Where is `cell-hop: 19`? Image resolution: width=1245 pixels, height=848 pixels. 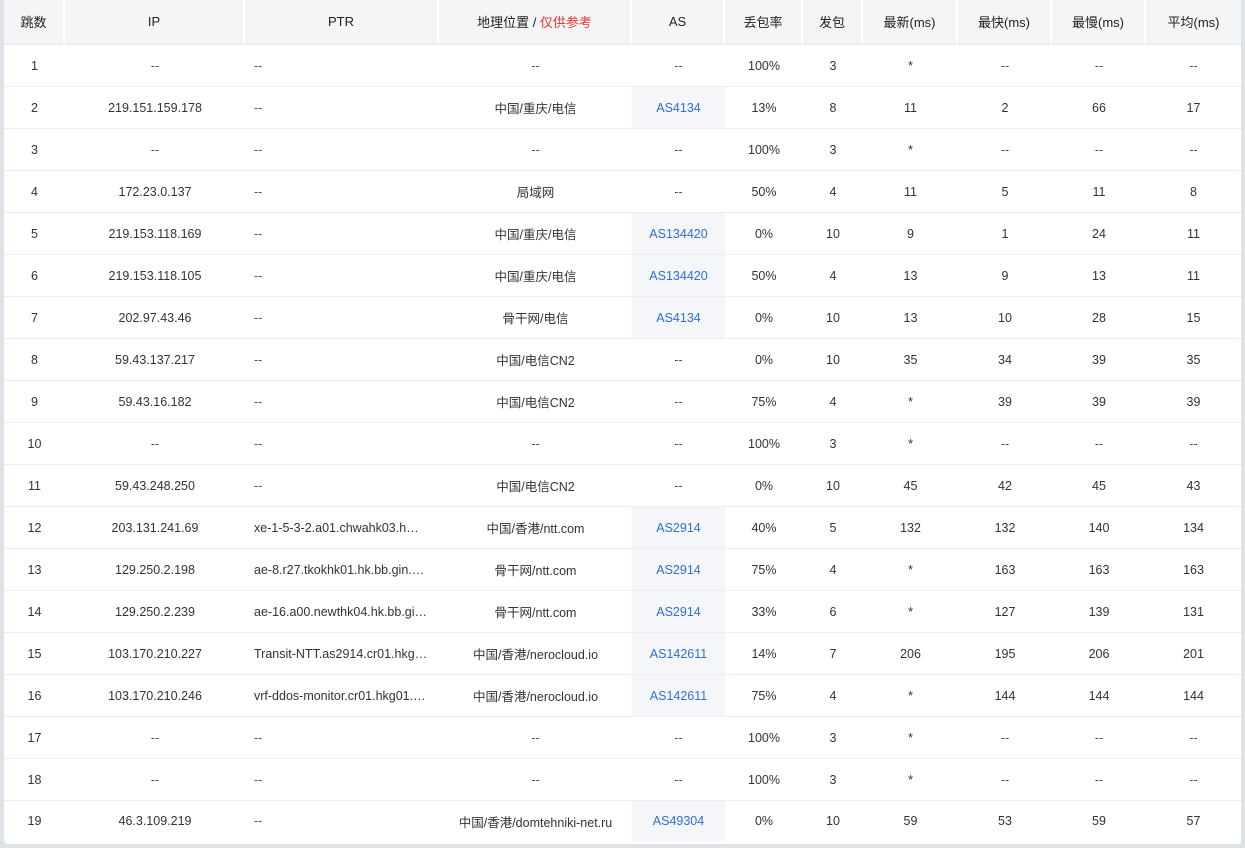 cell-hop: 19 is located at coordinates (34, 821).